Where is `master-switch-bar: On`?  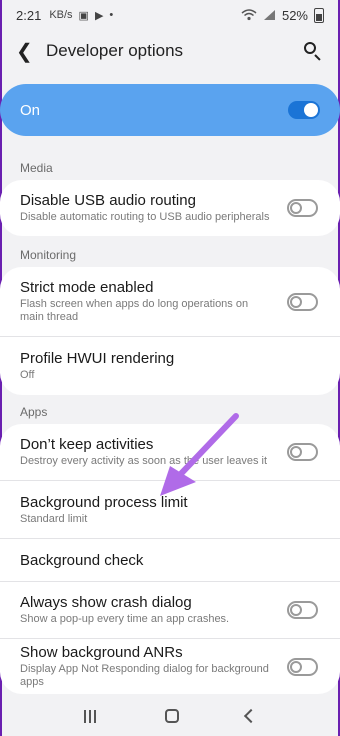
master-switch-bar: On is located at coordinates (170, 110).